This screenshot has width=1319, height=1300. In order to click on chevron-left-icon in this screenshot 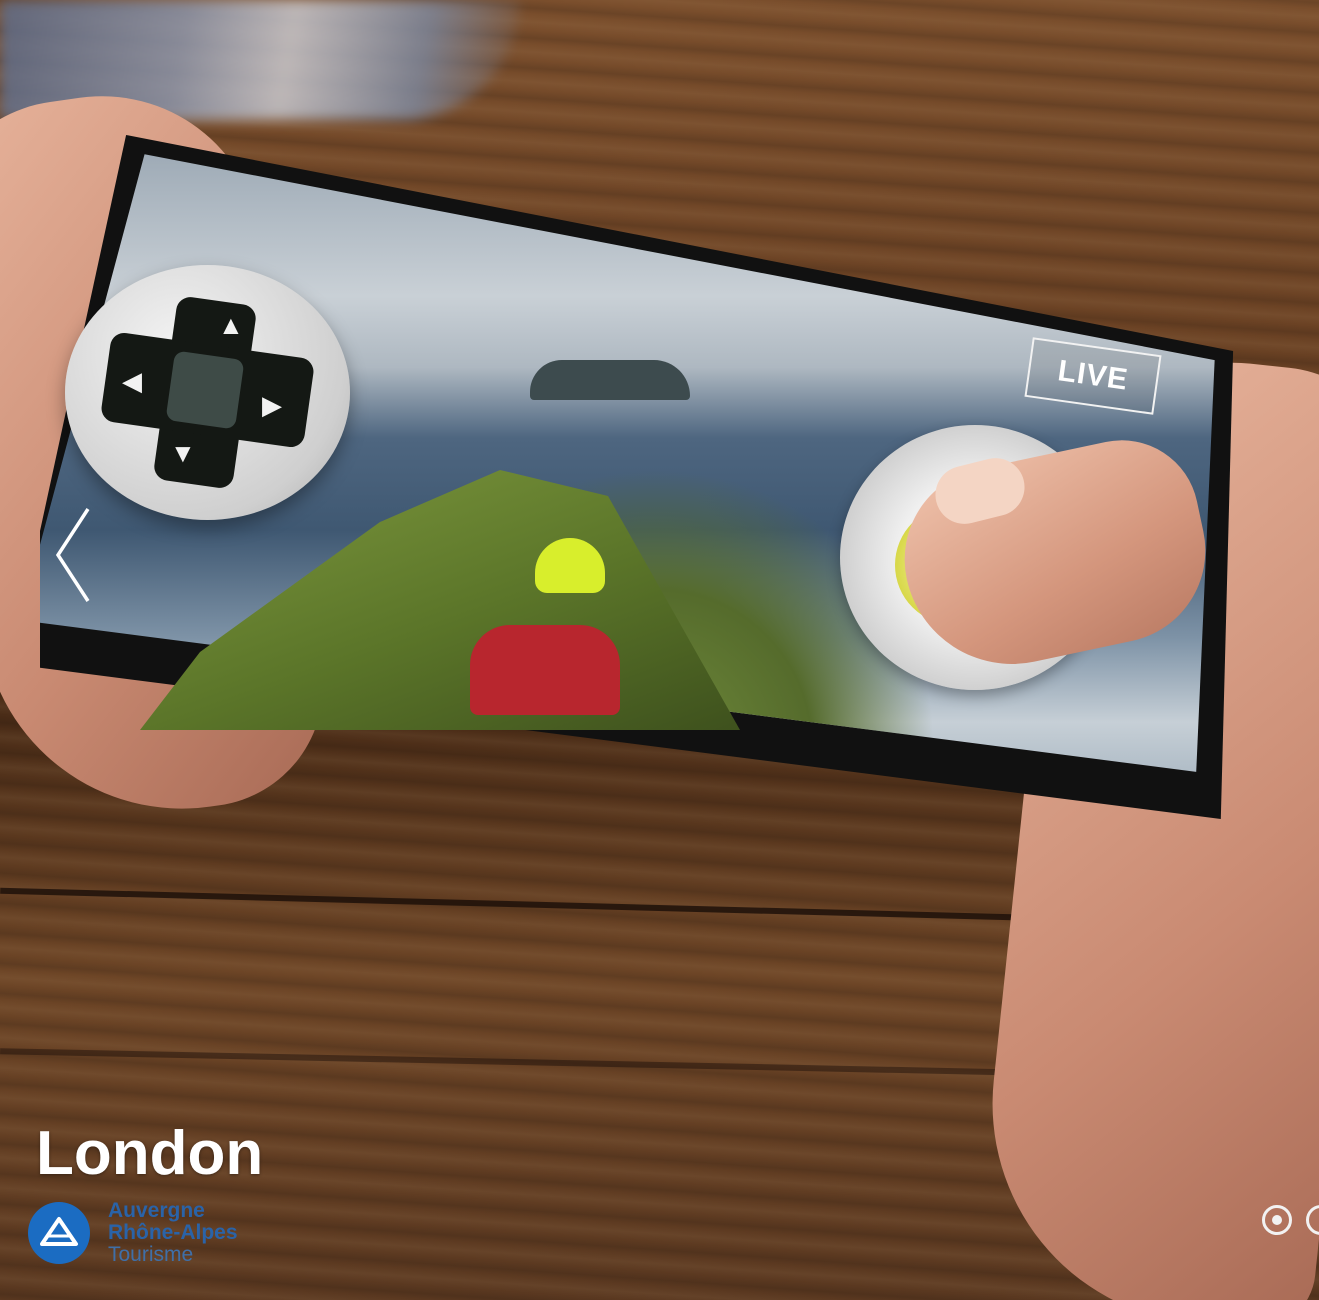, I will do `click(72, 555)`.